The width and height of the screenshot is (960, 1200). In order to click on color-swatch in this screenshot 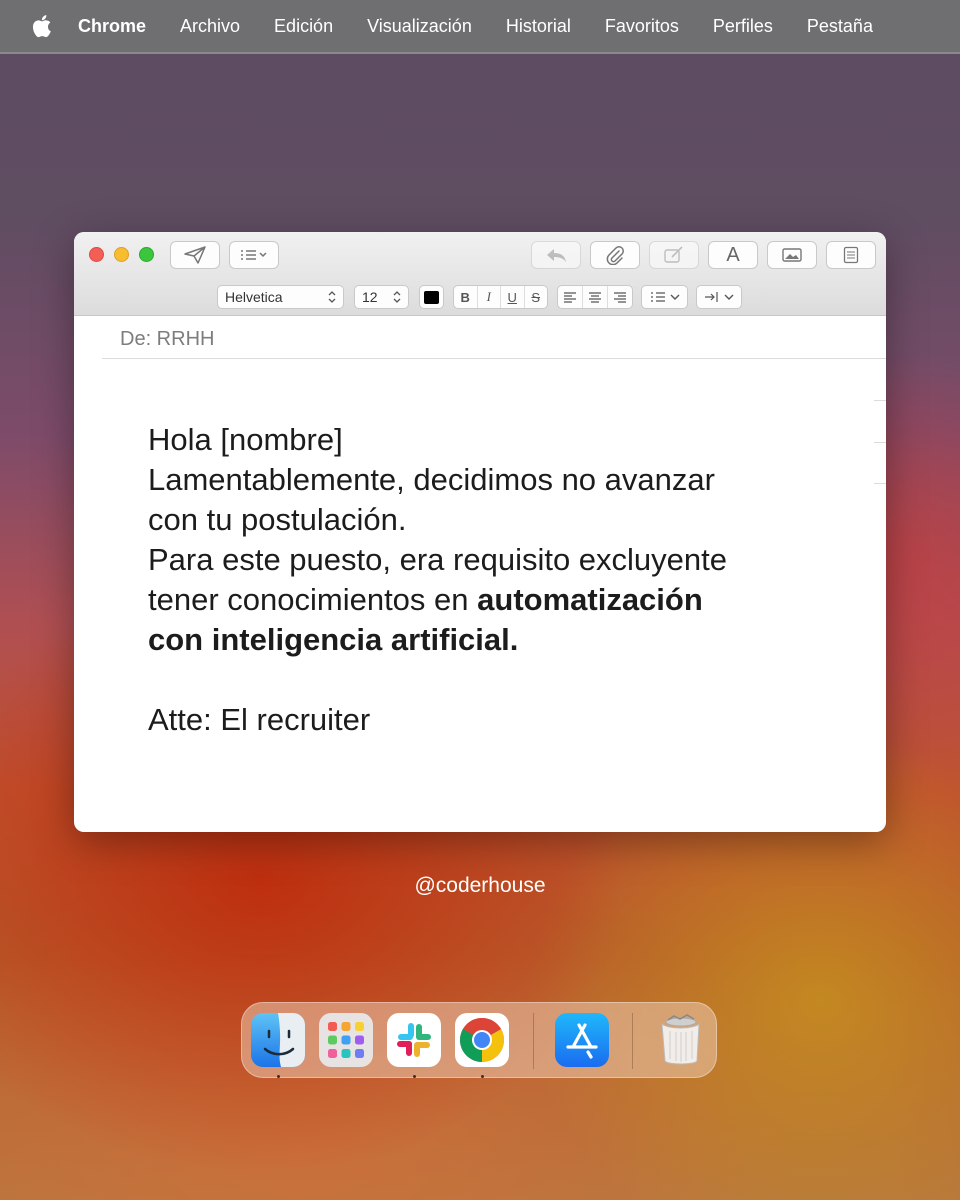, I will do `click(431, 297)`.